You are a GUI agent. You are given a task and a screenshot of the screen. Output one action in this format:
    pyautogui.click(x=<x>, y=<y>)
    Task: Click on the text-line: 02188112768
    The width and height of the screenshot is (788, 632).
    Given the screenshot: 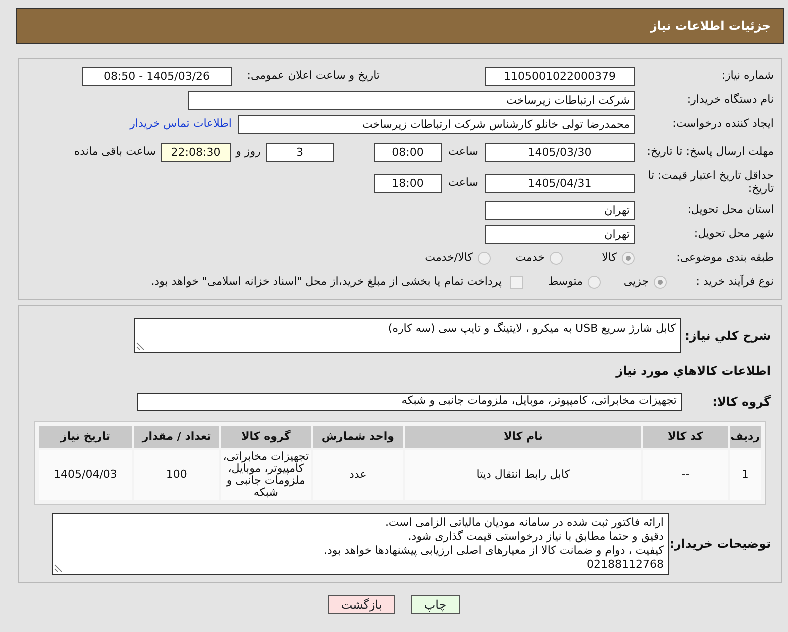 What is the action you would take?
    pyautogui.click(x=625, y=565)
    